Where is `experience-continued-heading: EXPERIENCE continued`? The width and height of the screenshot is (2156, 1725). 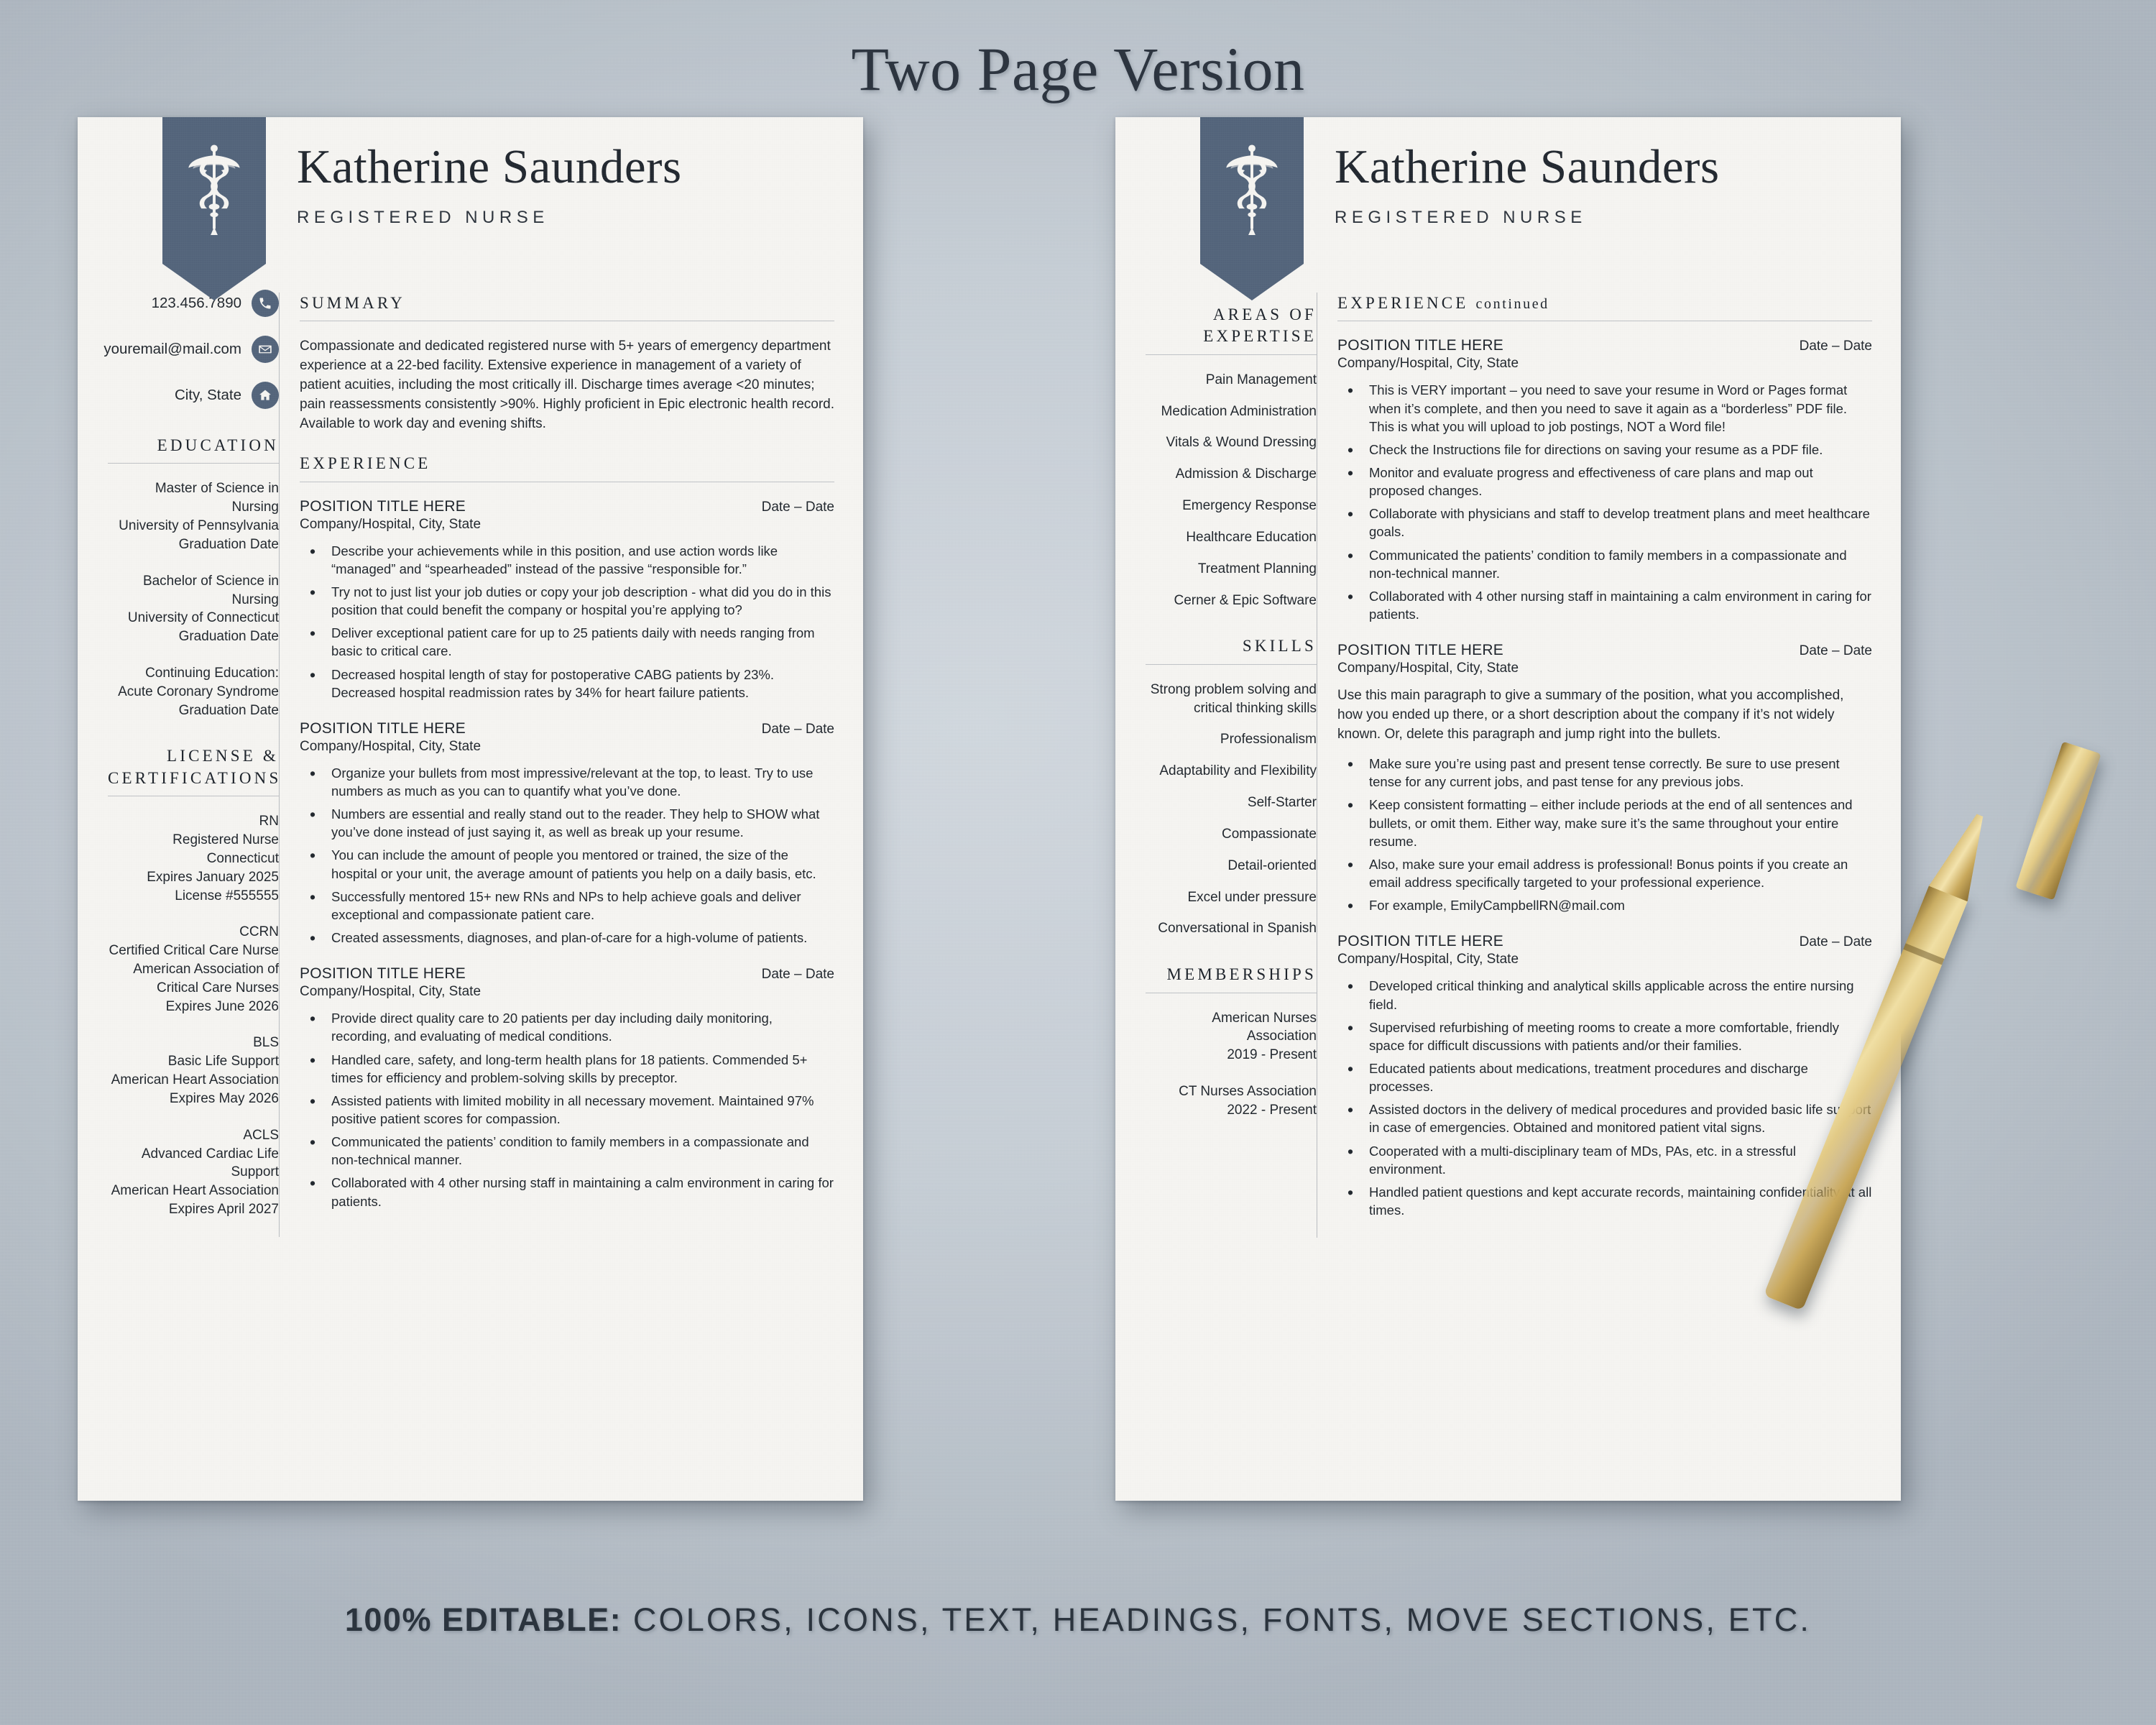 experience-continued-heading: EXPERIENCE continued is located at coordinates (1605, 303).